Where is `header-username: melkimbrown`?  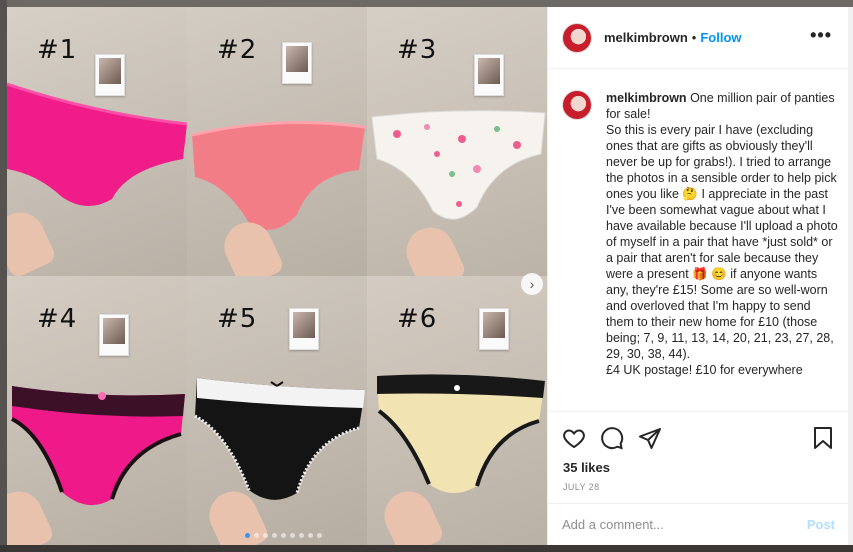 header-username: melkimbrown is located at coordinates (646, 37).